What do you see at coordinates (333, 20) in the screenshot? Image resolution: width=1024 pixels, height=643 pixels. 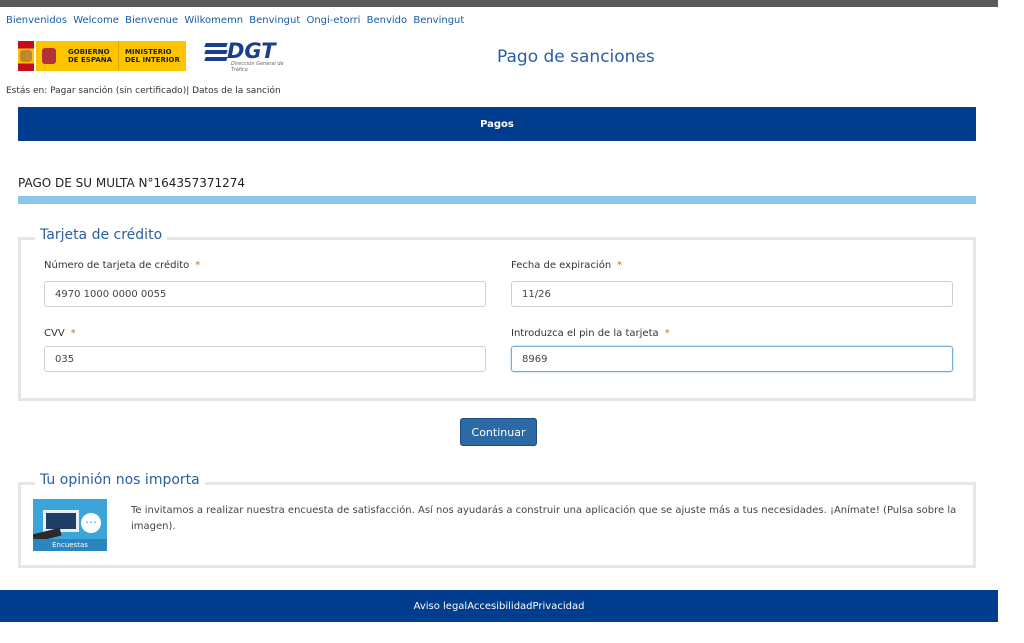 I see `lang-link-eu: Ongi-etorri` at bounding box center [333, 20].